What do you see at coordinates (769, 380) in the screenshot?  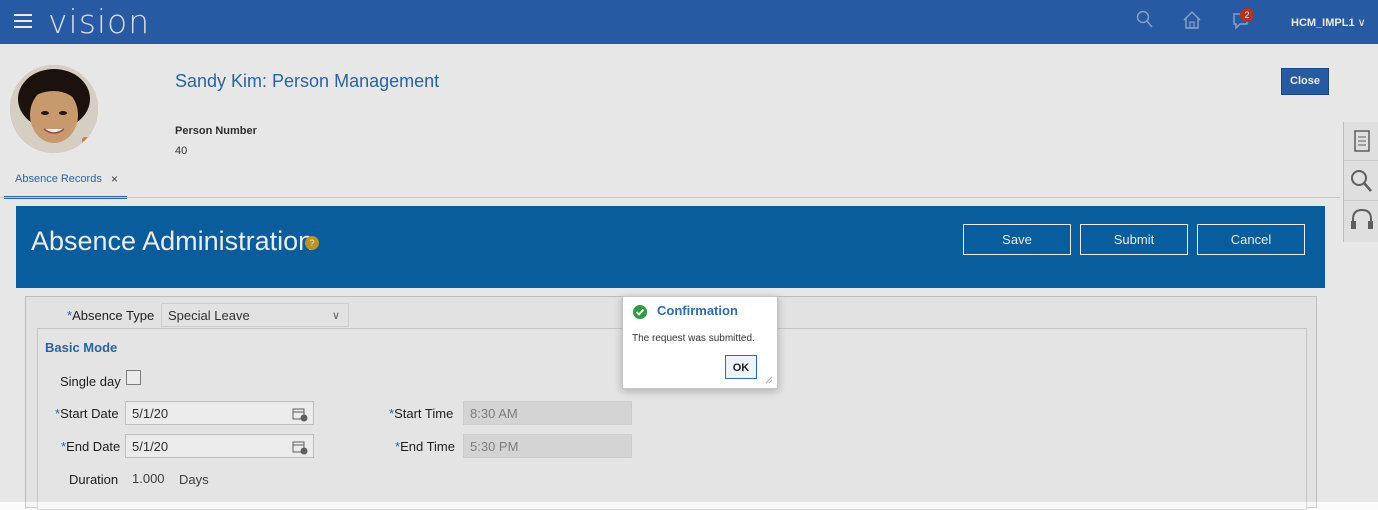 I see `resize-grip-icon` at bounding box center [769, 380].